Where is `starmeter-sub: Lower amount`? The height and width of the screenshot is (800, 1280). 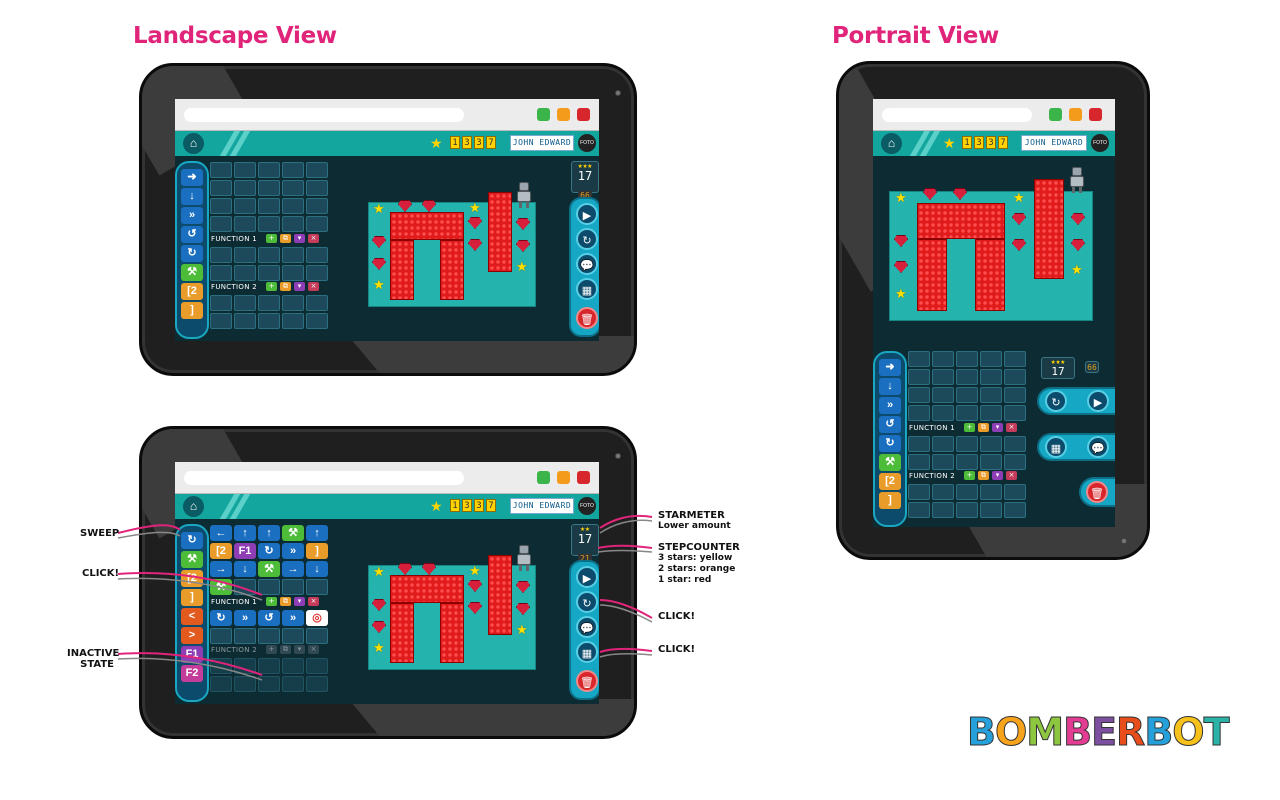 starmeter-sub: Lower amount is located at coordinates (694, 526).